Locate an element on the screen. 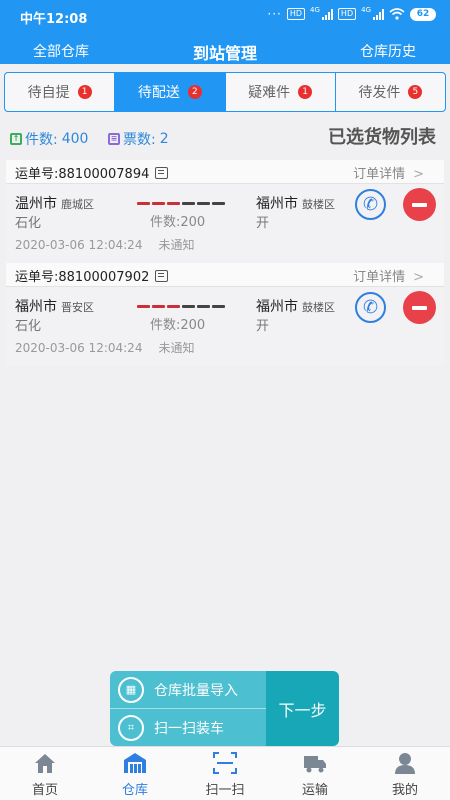 The width and height of the screenshot is (450, 800). pieces-label: 件数: is located at coordinates (41, 140).